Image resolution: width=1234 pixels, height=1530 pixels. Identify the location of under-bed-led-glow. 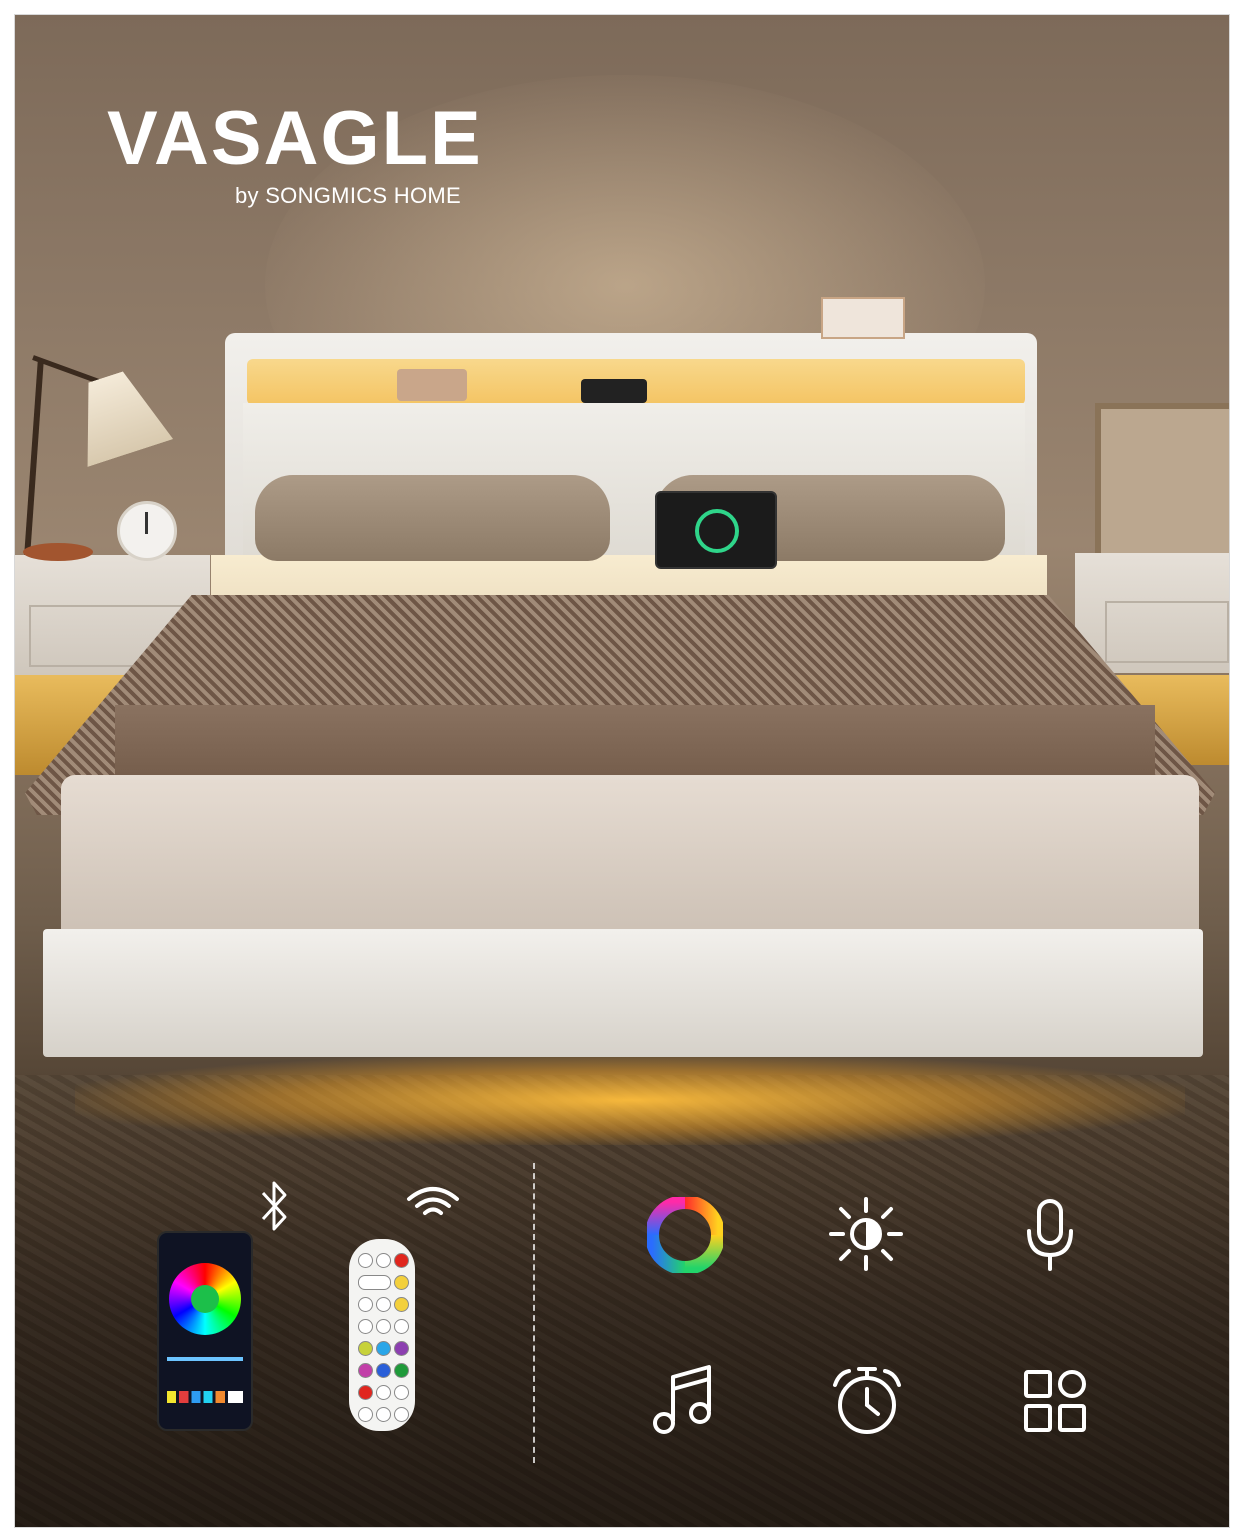
(630, 1100).